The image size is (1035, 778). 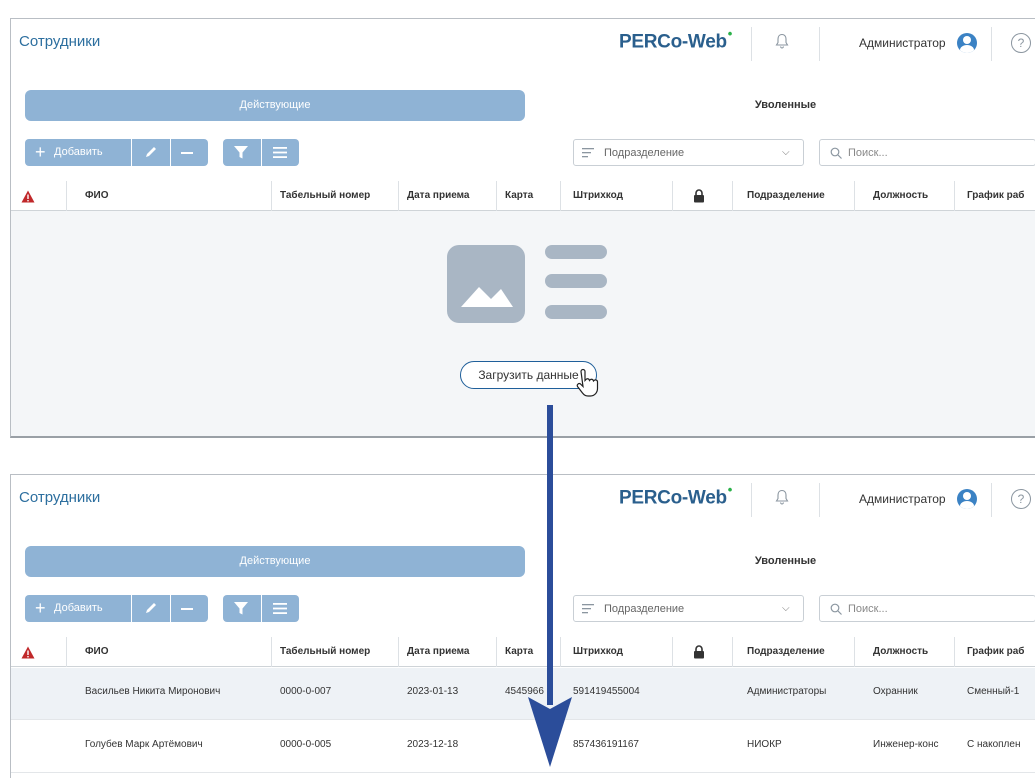 What do you see at coordinates (606, 691) in the screenshot?
I see `cell-barcode: 591419455004` at bounding box center [606, 691].